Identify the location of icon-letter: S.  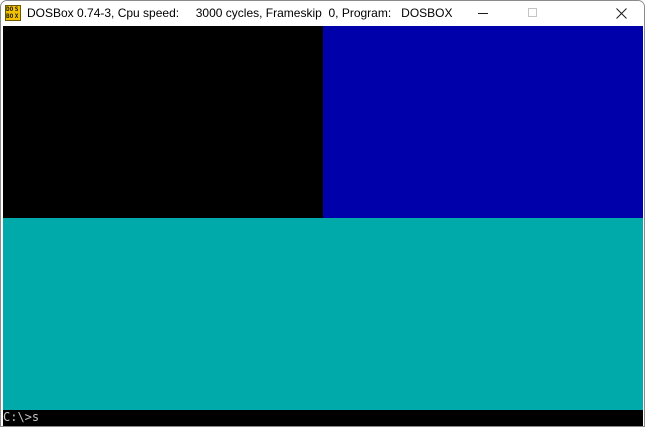
(16, 9).